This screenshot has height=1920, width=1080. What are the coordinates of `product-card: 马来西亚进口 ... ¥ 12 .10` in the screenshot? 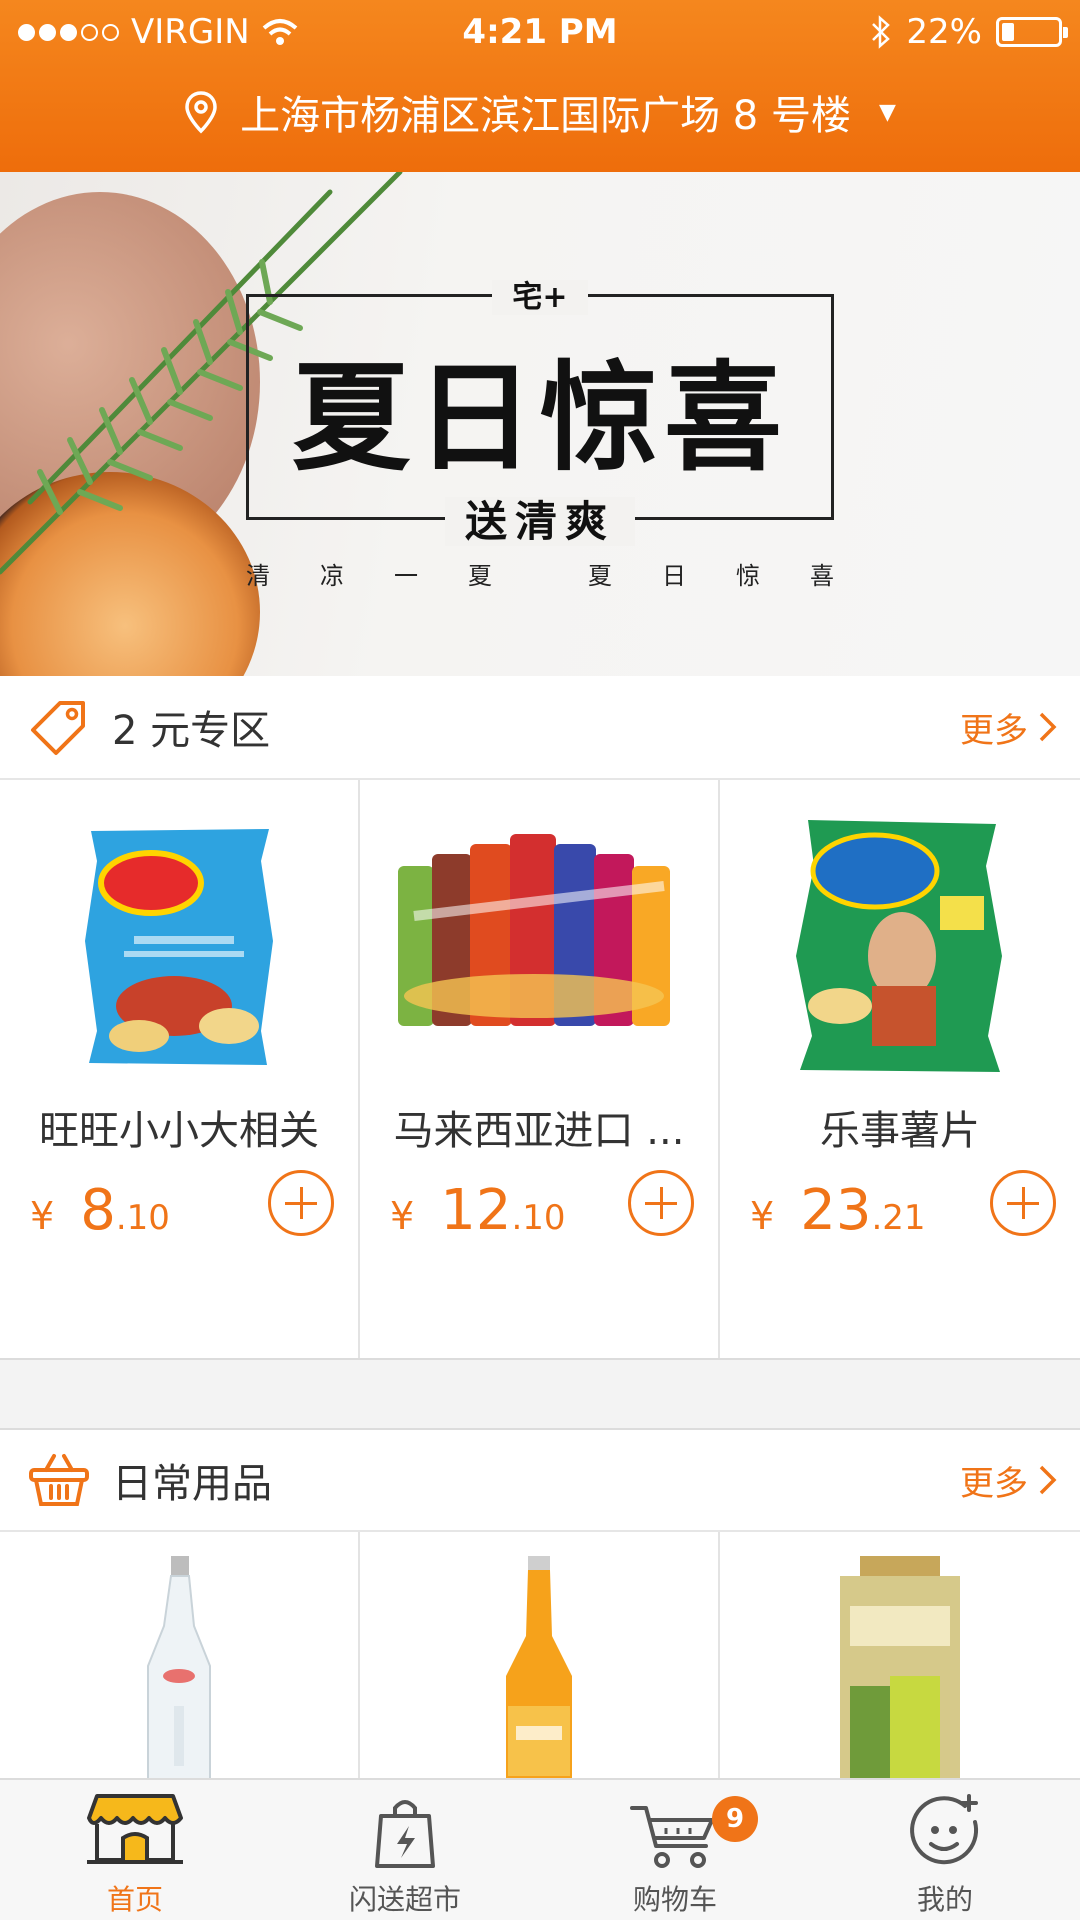 It's located at (540, 1069).